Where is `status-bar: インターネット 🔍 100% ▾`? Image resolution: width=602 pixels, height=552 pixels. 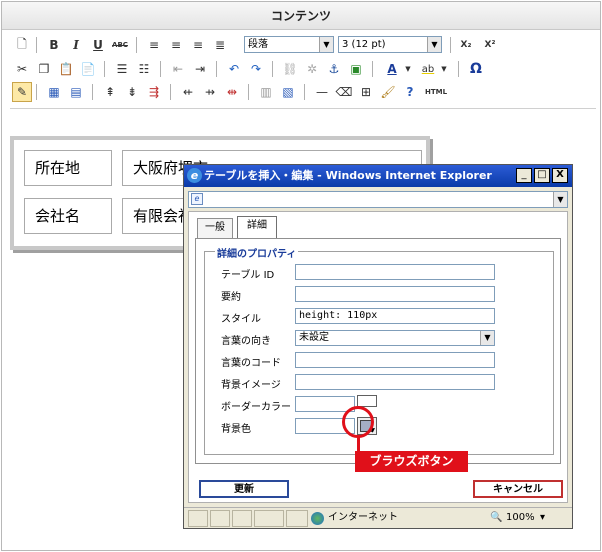 status-bar: インターネット 🔍 100% ▾ is located at coordinates (378, 517).